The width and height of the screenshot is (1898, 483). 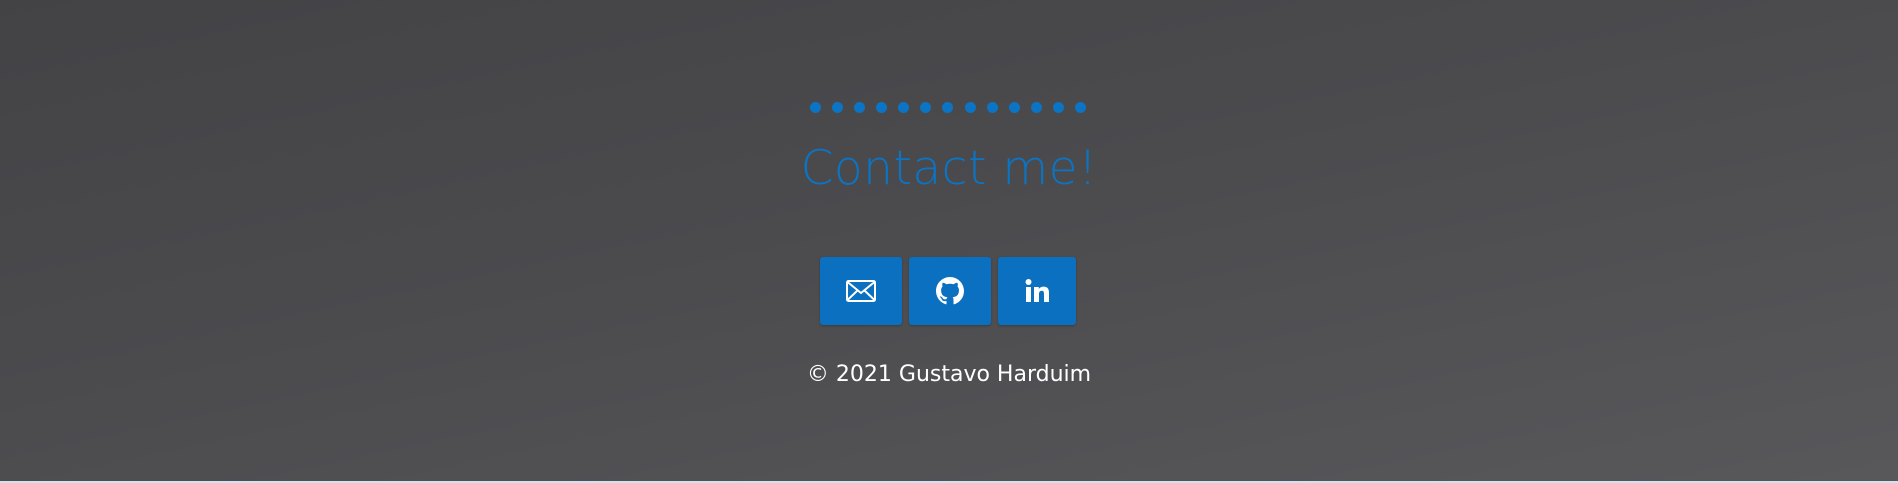 What do you see at coordinates (949, 168) in the screenshot?
I see `contact-title: Contact me!` at bounding box center [949, 168].